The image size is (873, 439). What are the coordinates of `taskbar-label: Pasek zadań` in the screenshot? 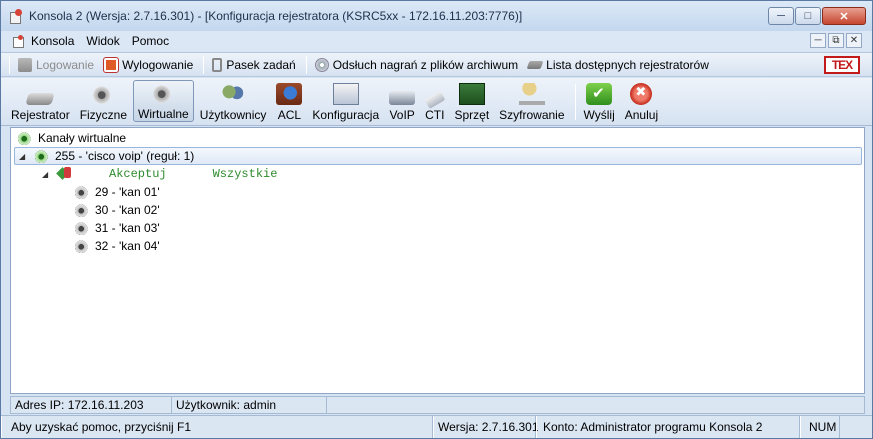 It's located at (261, 64).